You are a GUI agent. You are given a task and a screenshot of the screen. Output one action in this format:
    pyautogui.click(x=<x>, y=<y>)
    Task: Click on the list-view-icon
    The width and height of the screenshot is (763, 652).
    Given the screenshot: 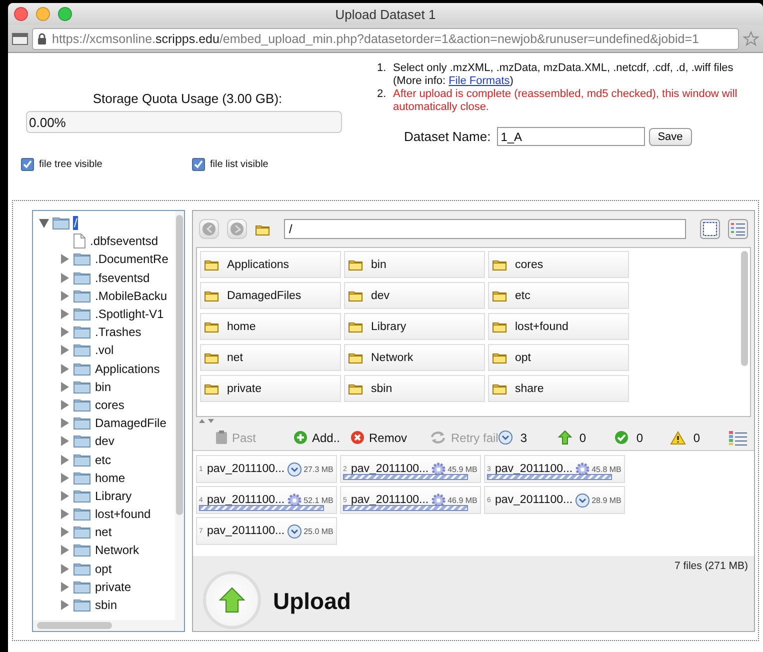 What is the action you would take?
    pyautogui.click(x=738, y=229)
    